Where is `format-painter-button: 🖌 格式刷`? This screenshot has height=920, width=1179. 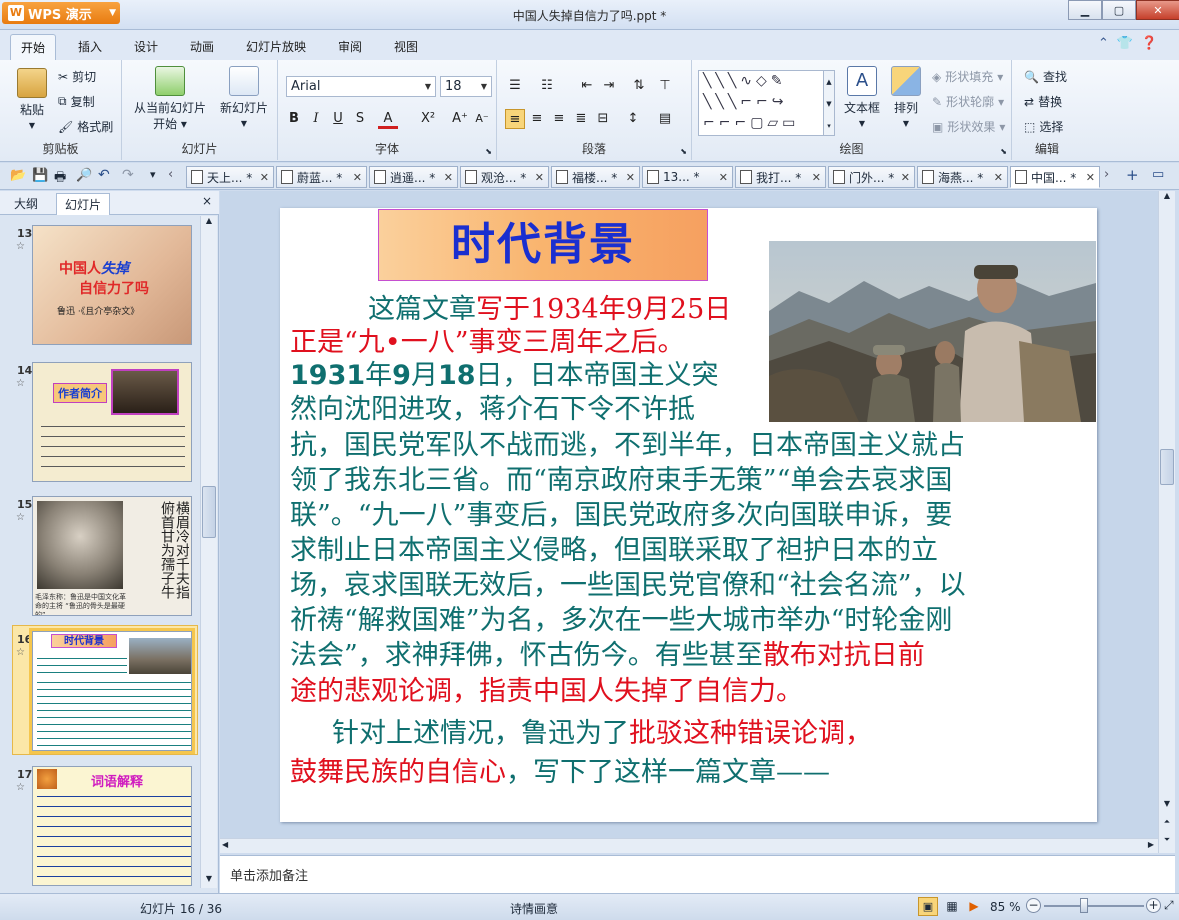 format-painter-button: 🖌 格式刷 is located at coordinates (85, 126).